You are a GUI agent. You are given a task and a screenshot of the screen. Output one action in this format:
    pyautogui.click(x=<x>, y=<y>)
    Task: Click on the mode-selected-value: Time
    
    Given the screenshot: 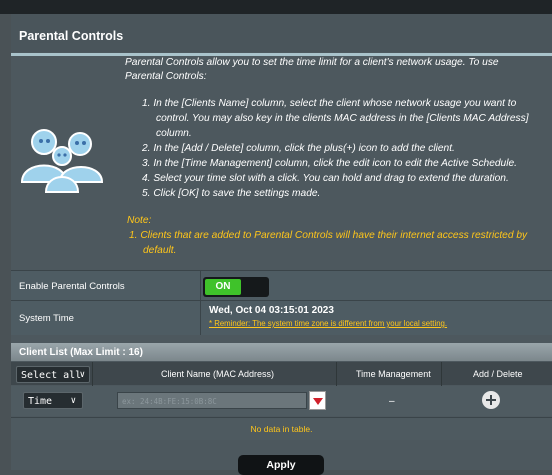 What is the action you would take?
    pyautogui.click(x=40, y=401)
    